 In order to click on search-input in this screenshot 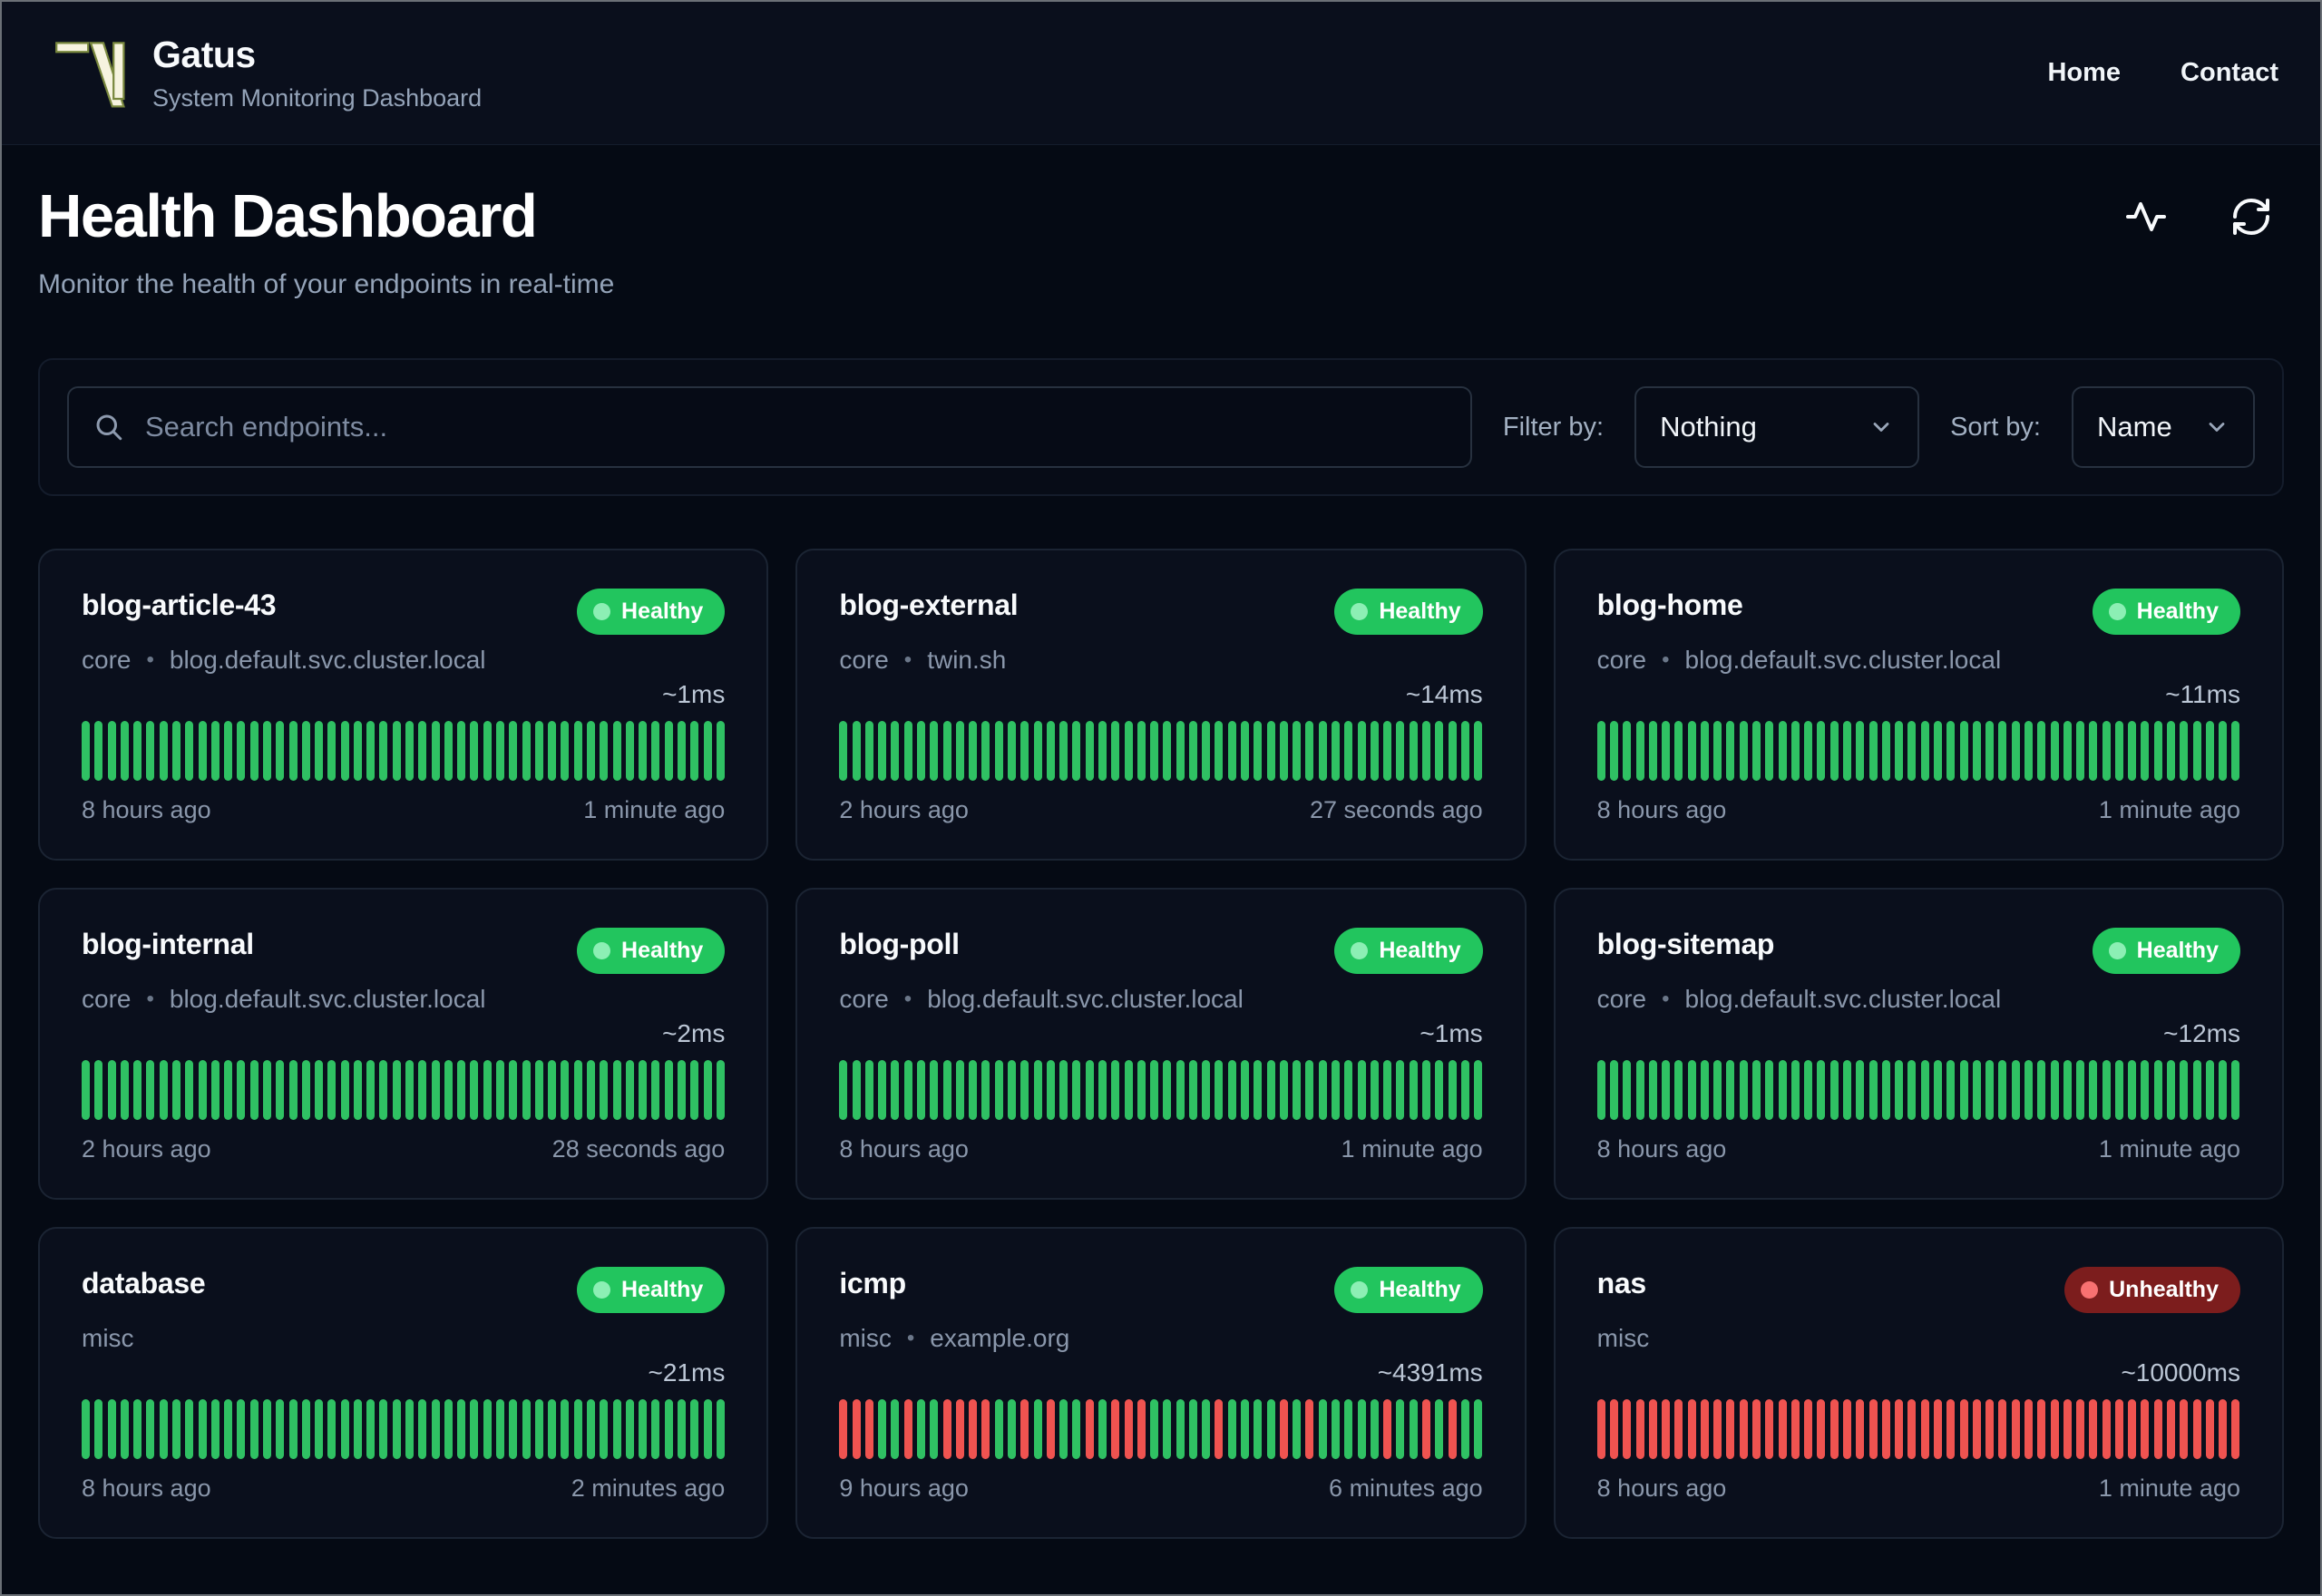, I will do `click(795, 427)`.